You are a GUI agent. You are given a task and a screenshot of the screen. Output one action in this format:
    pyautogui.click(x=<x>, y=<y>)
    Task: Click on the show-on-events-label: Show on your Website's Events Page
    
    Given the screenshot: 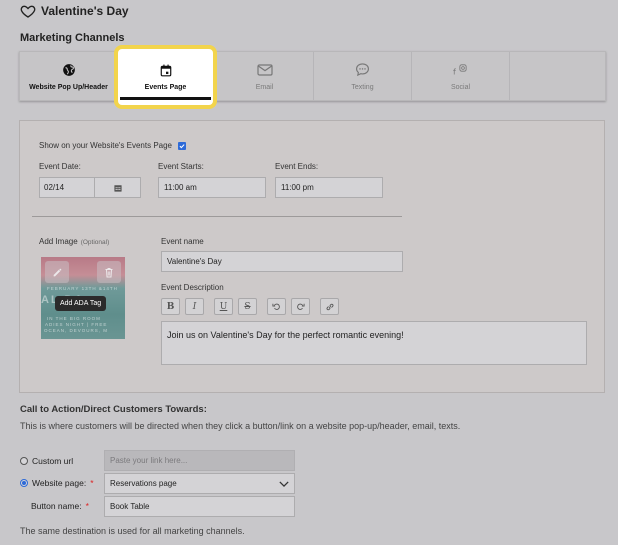 What is the action you would take?
    pyautogui.click(x=106, y=145)
    